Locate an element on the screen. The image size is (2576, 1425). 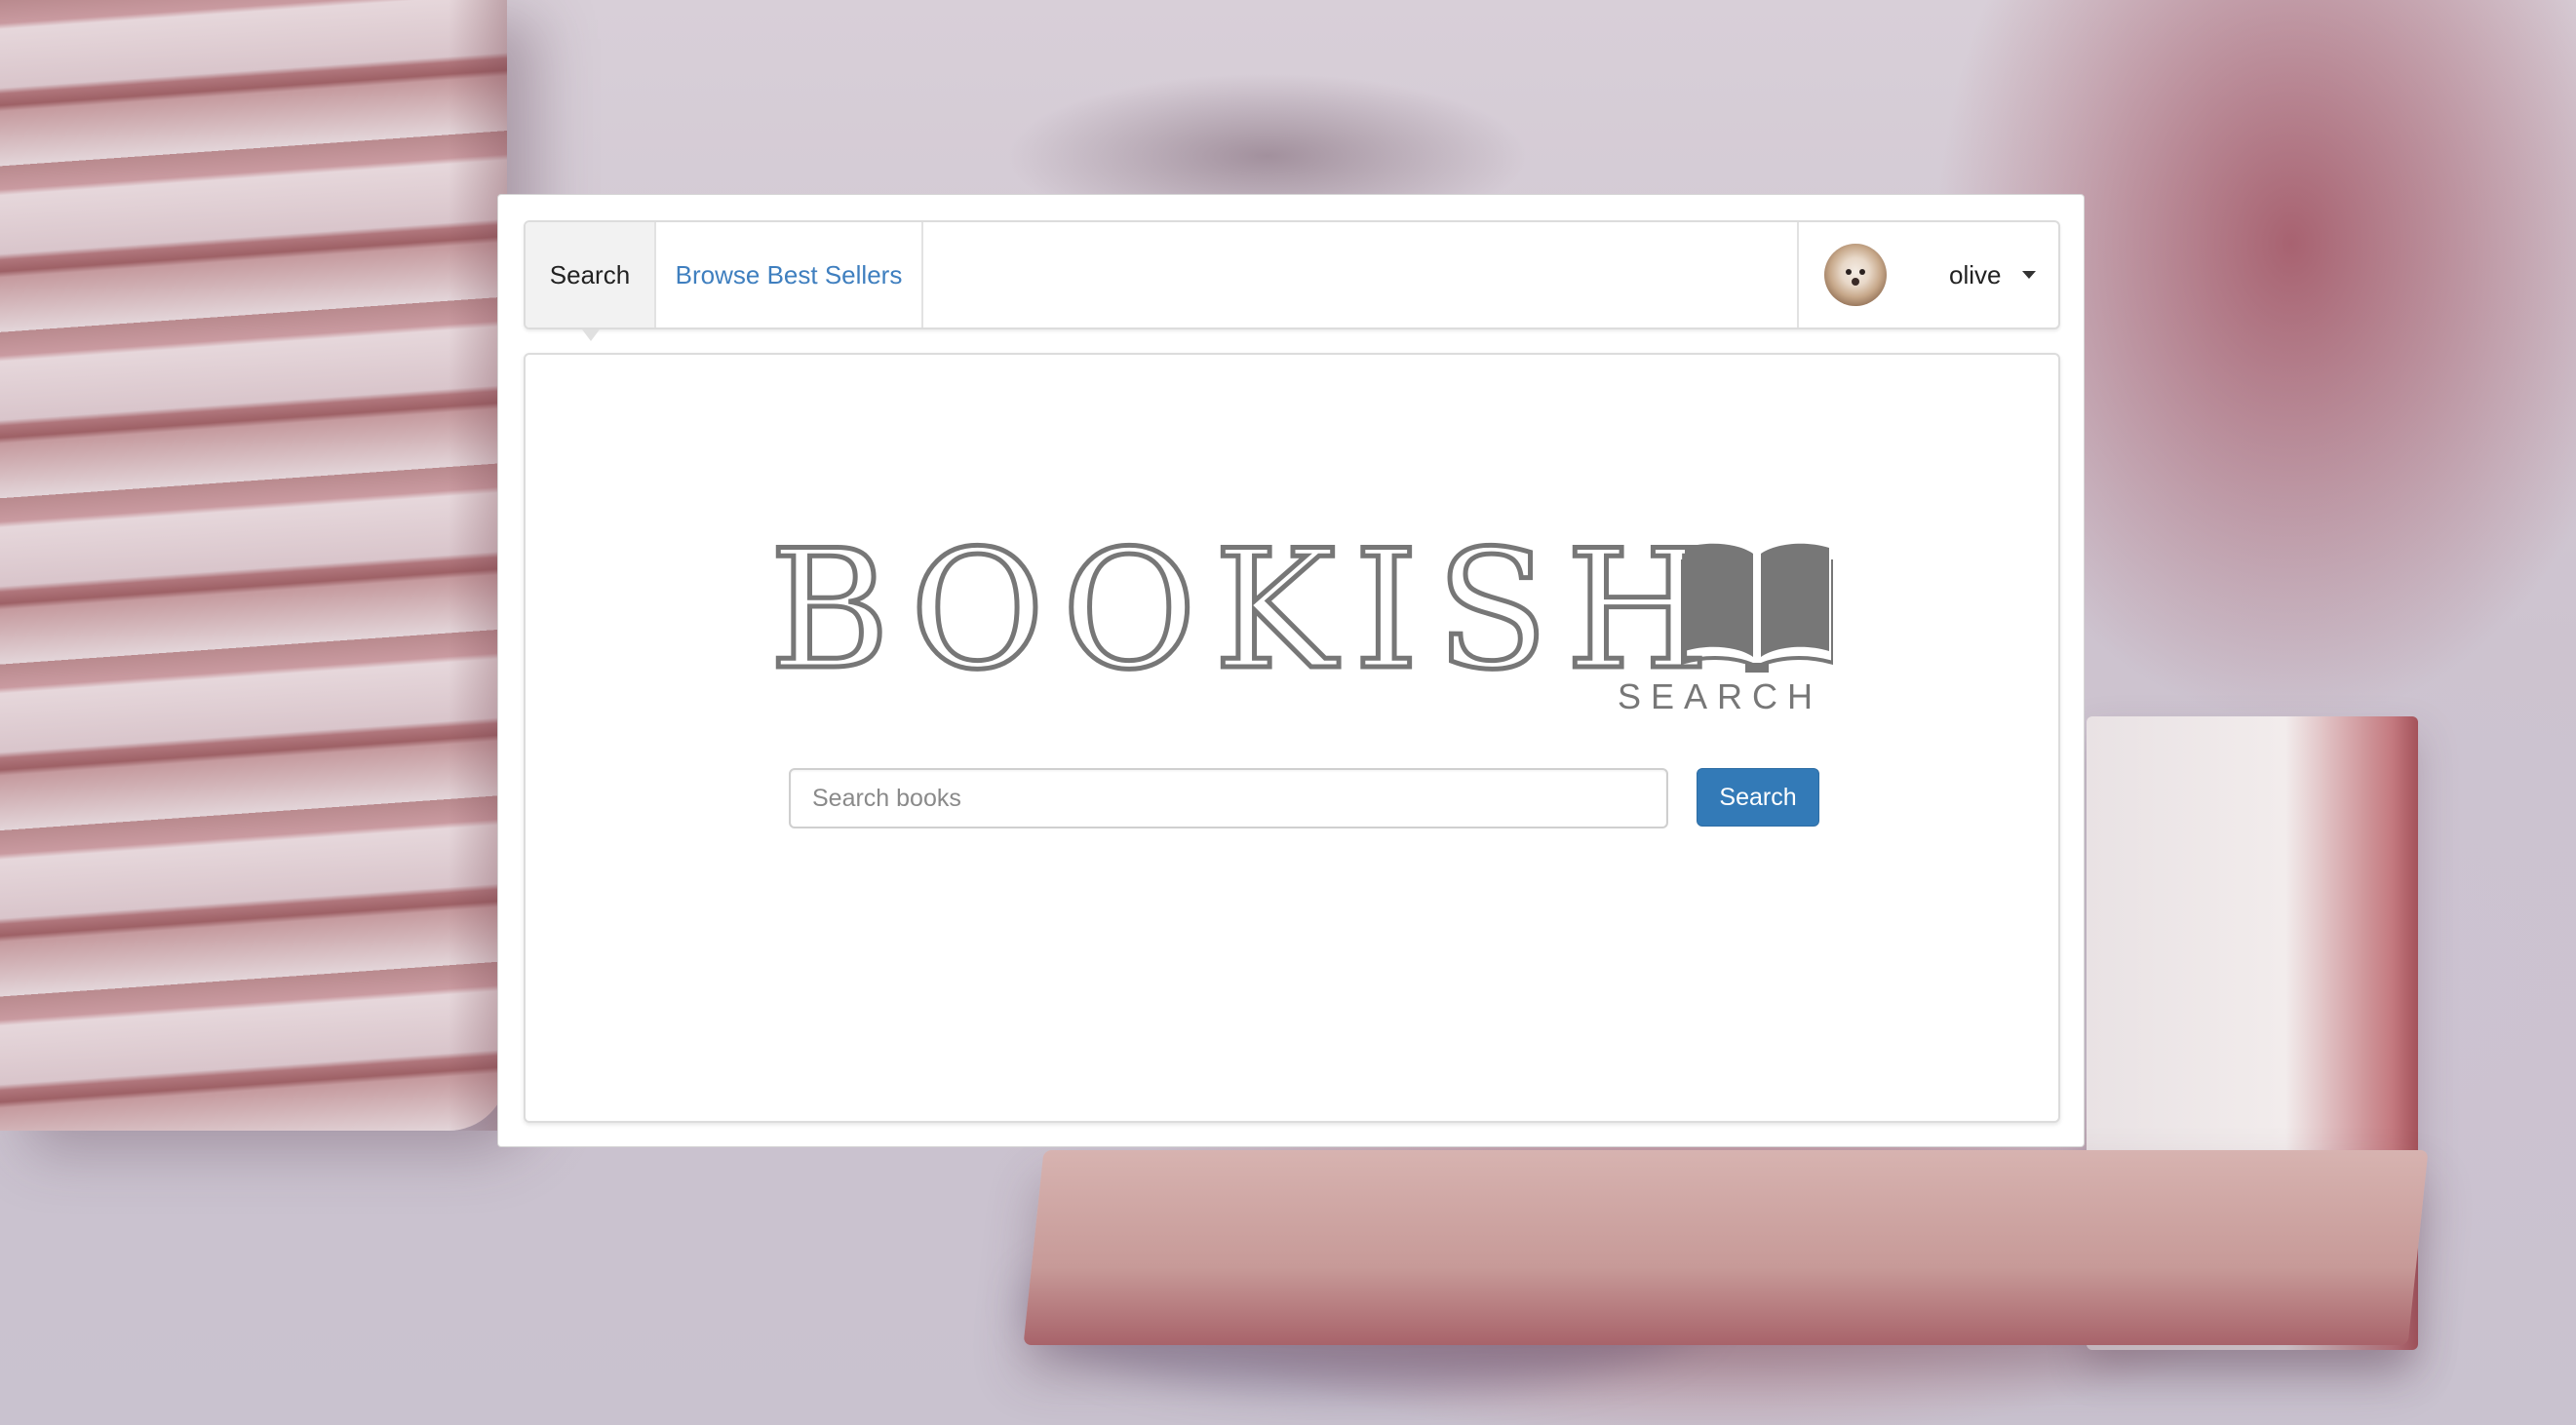
tab-browse-best-sellers: Browse Best Sellers is located at coordinates (789, 274).